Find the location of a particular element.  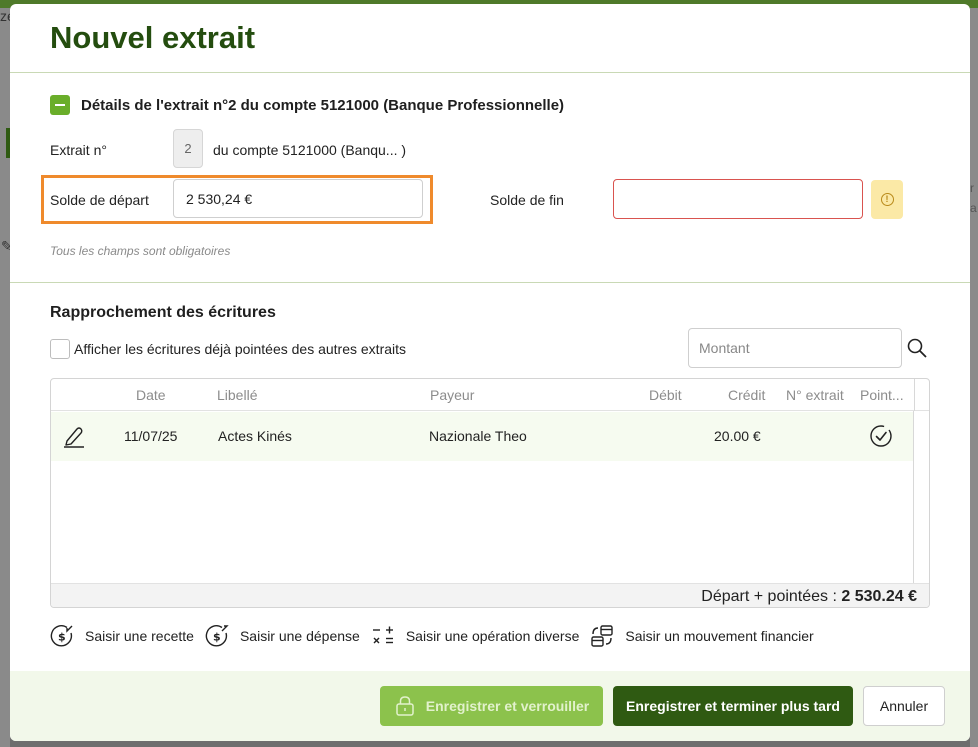

rapprochement-title: Rapprochement des écritures is located at coordinates (163, 312).